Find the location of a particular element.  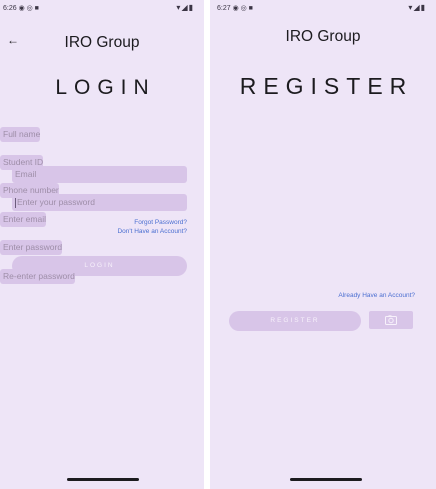

status-time: 6:27 ◉ ◎ ■ is located at coordinates (235, 8).